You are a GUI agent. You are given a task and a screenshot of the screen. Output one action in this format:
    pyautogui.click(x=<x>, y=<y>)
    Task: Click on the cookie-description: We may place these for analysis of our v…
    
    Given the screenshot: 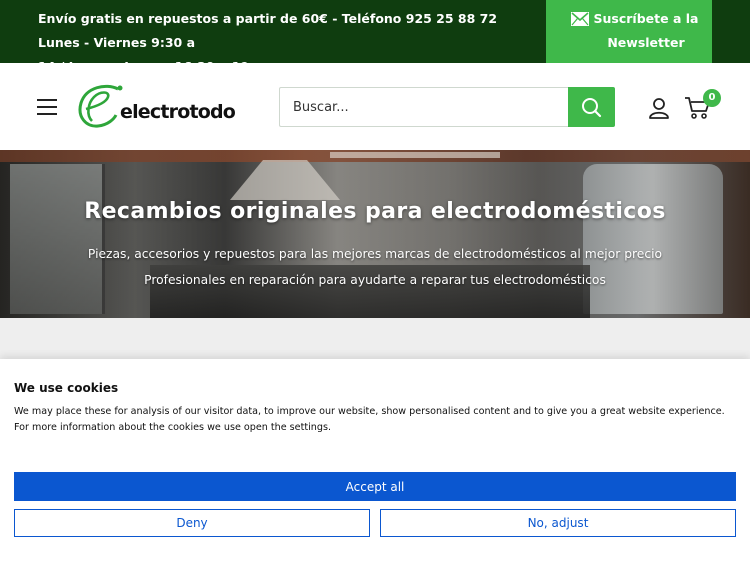 What is the action you would take?
    pyautogui.click(x=377, y=420)
    